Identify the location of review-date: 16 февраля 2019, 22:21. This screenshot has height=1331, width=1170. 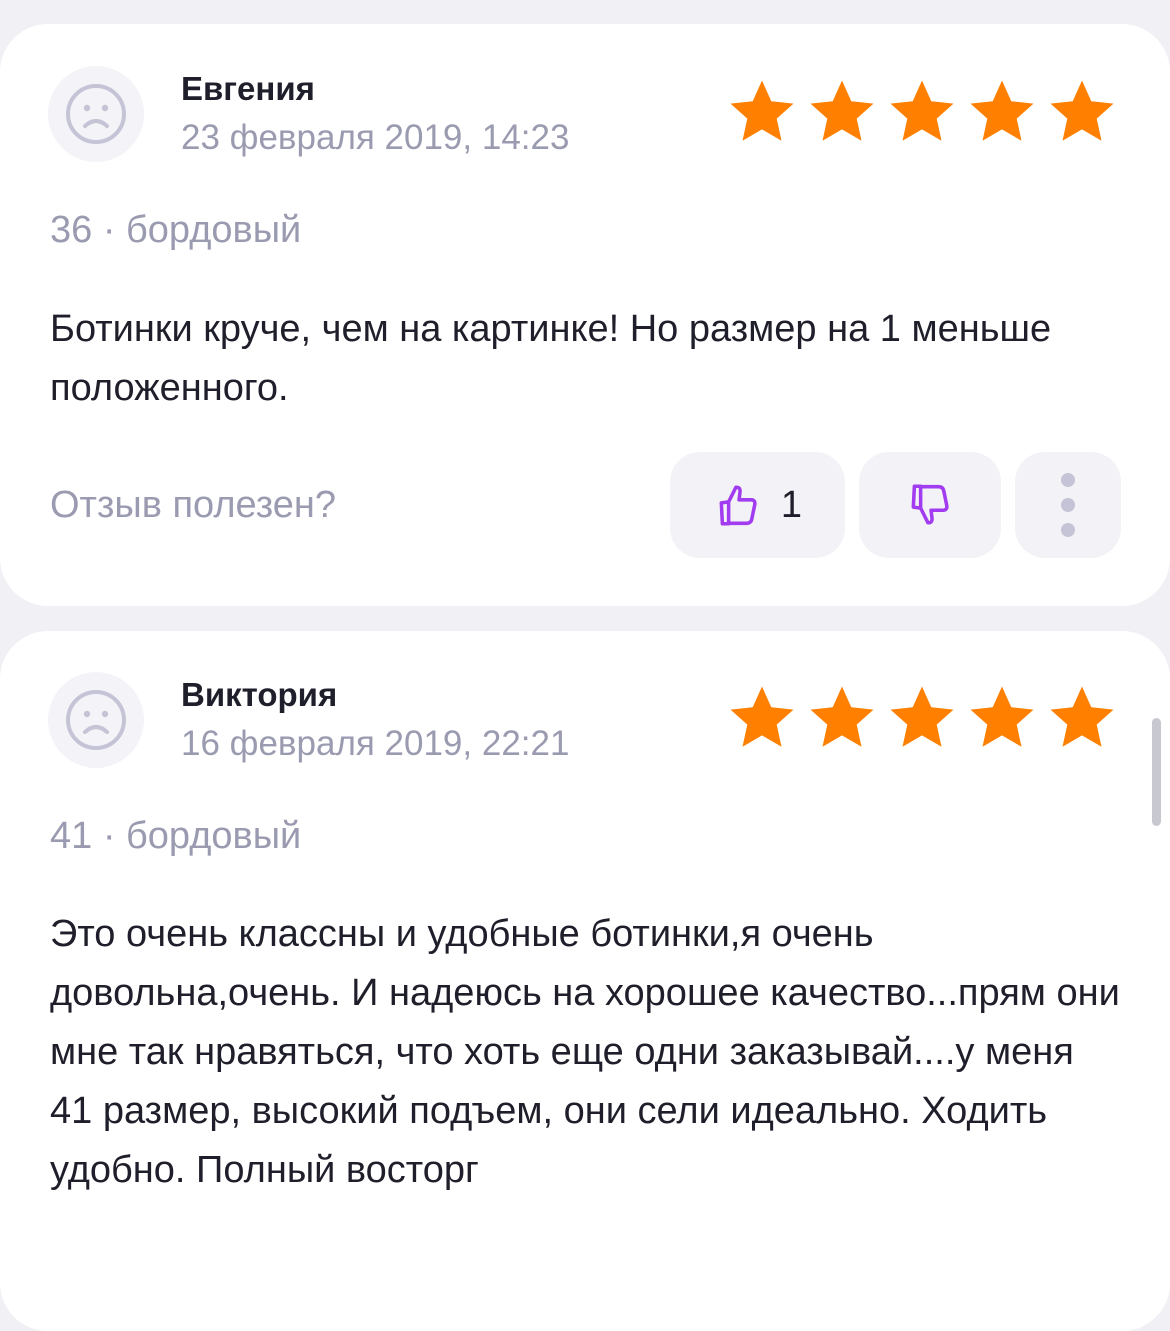
(375, 743).